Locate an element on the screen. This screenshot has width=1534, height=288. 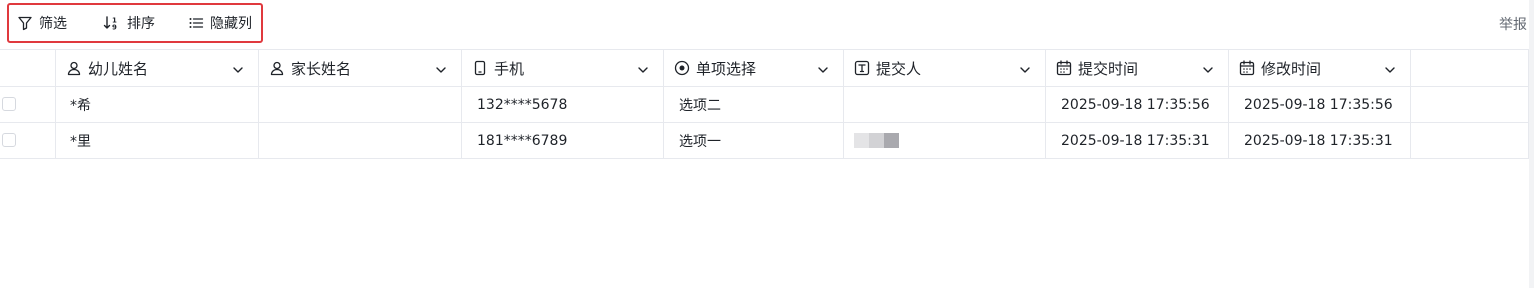
report-link: 举报 is located at coordinates (1513, 24).